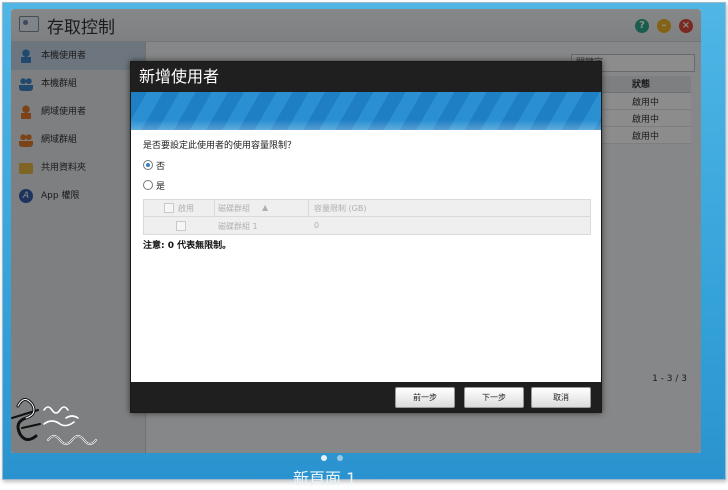 The height and width of the screenshot is (490, 728). What do you see at coordinates (161, 187) in the screenshot?
I see `option-label: 是` at bounding box center [161, 187].